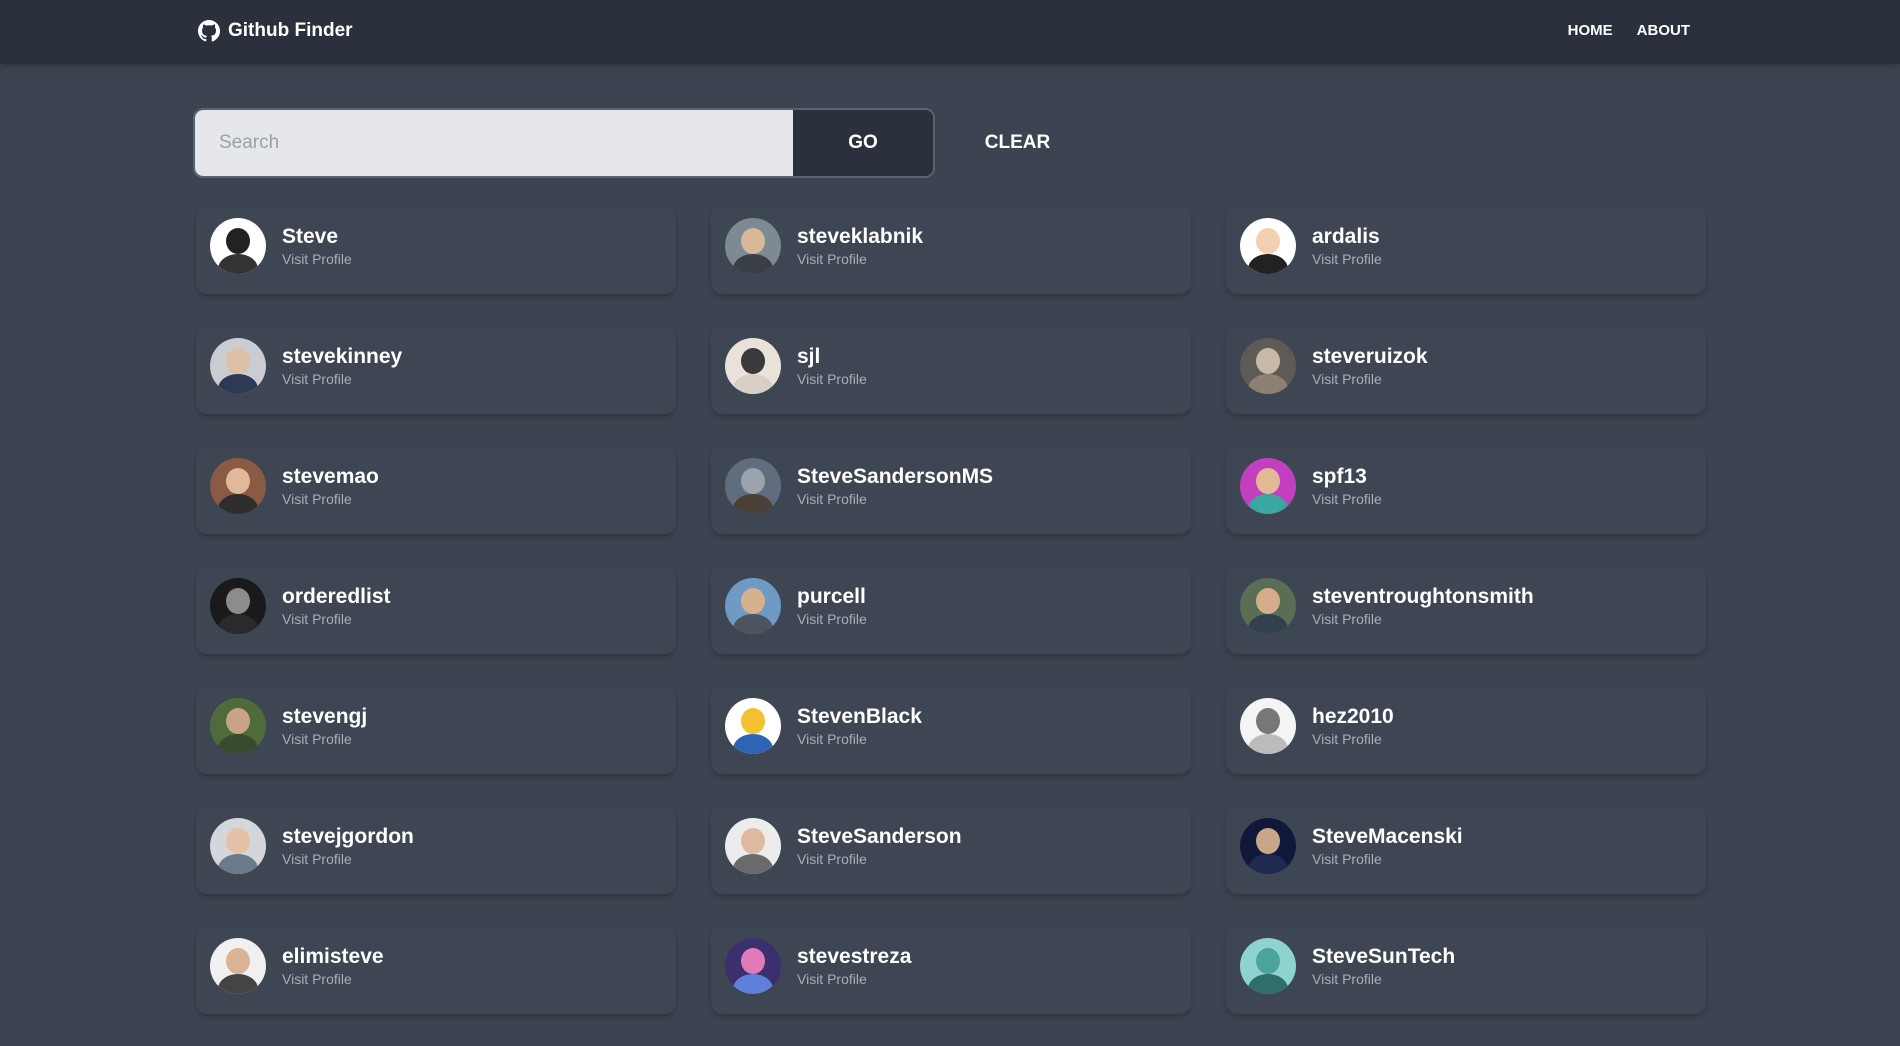 Image resolution: width=1900 pixels, height=1046 pixels. I want to click on username: ardalis, so click(1346, 236).